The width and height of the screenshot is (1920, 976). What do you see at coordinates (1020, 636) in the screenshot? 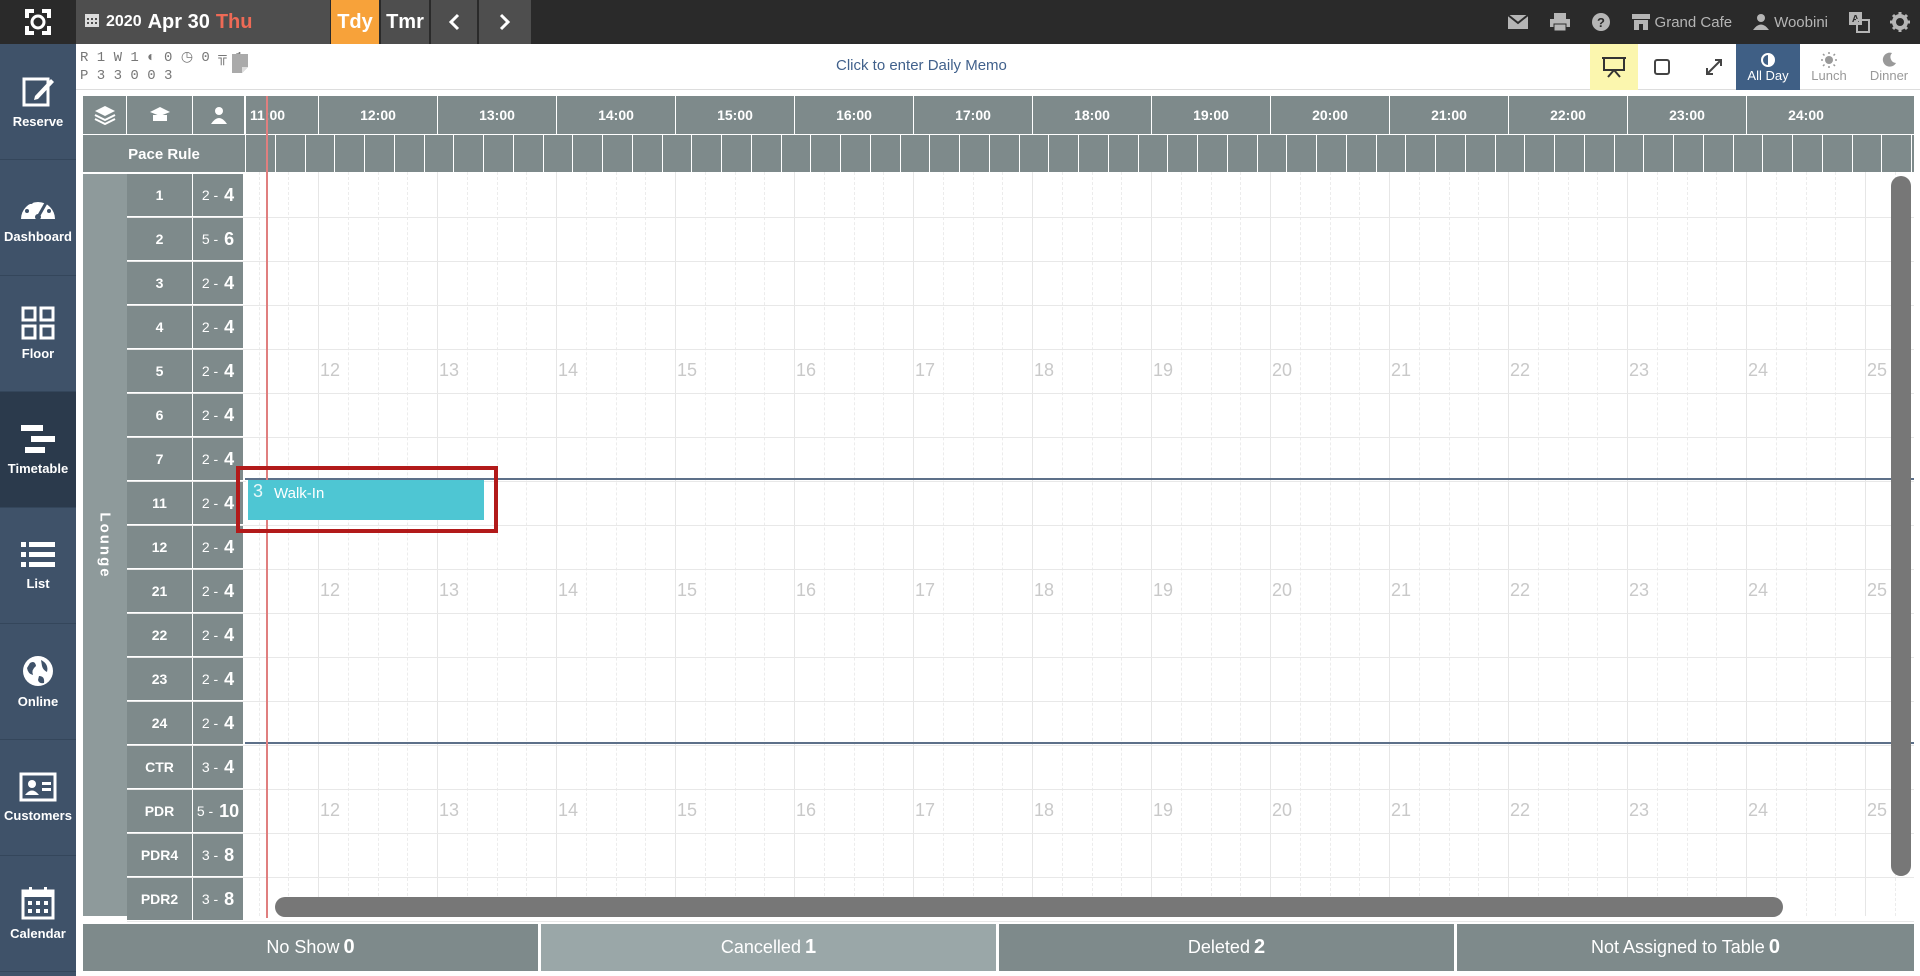
I see `table-row: 22 2 - 4` at bounding box center [1020, 636].